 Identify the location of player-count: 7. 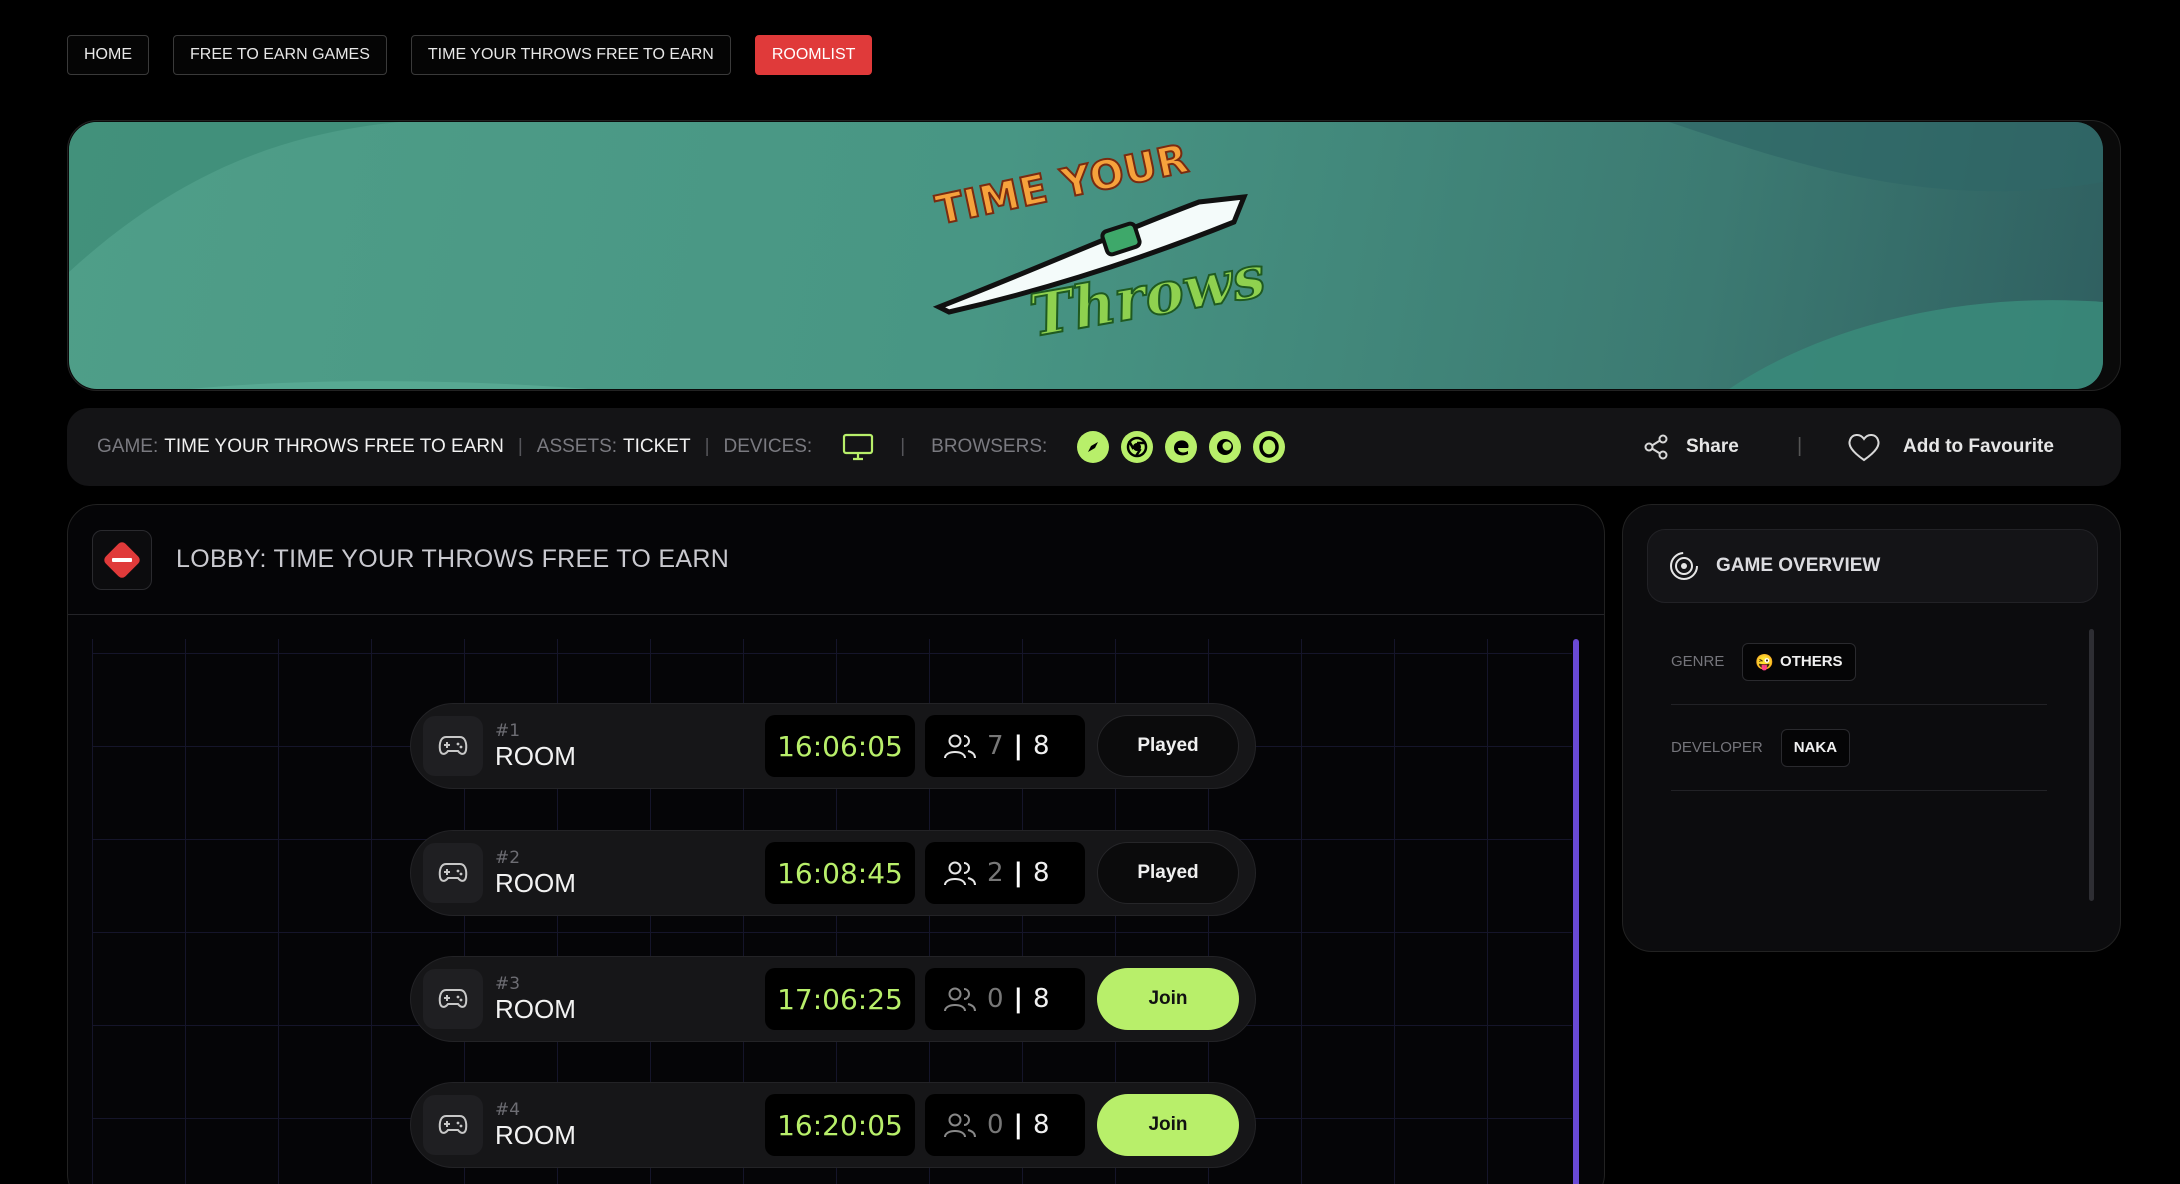
(995, 746).